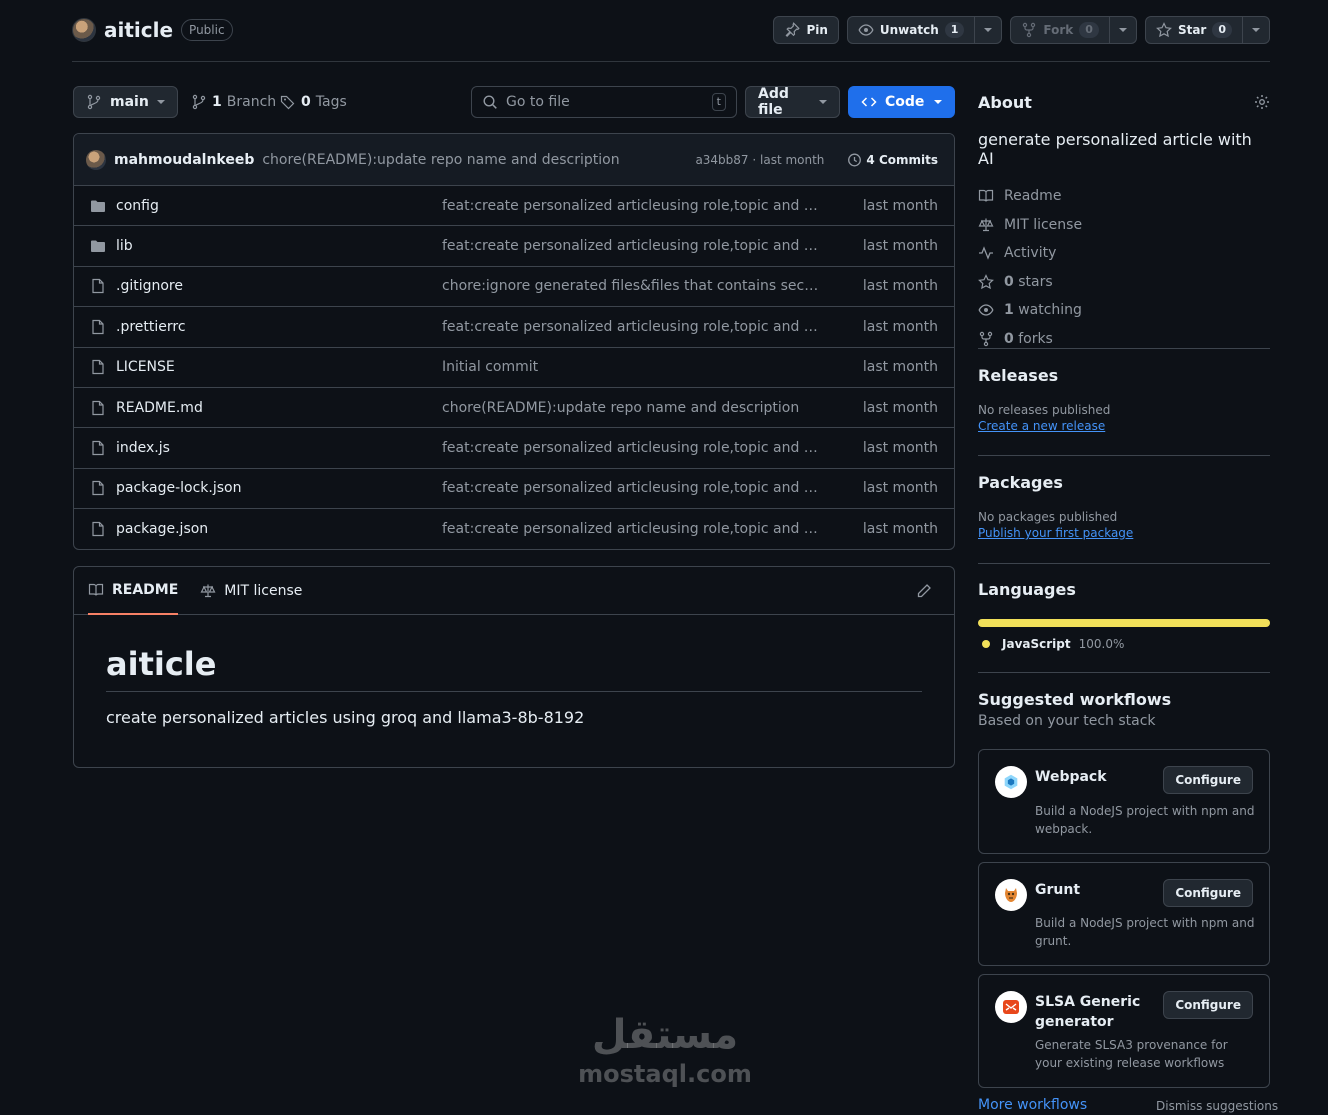 The image size is (1328, 1115). What do you see at coordinates (129, 102) in the screenshot?
I see `branch-name: main` at bounding box center [129, 102].